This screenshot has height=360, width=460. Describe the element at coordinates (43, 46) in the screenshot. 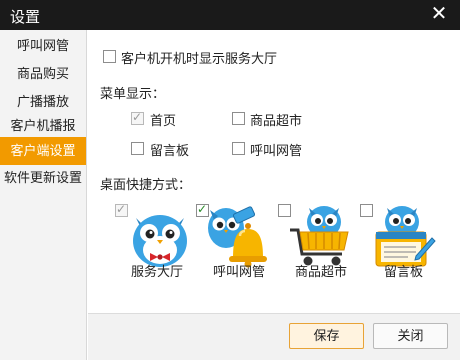

I see `sidebar-item-call-admin: 呼叫网管` at that location.